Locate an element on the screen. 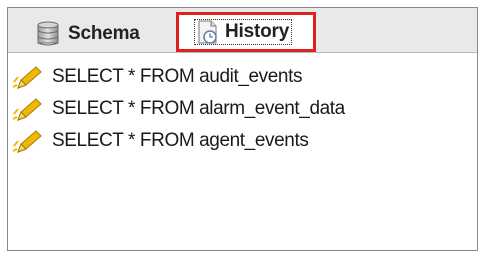  history-item: SELECT * FROM alarm_event_data is located at coordinates (242, 109).